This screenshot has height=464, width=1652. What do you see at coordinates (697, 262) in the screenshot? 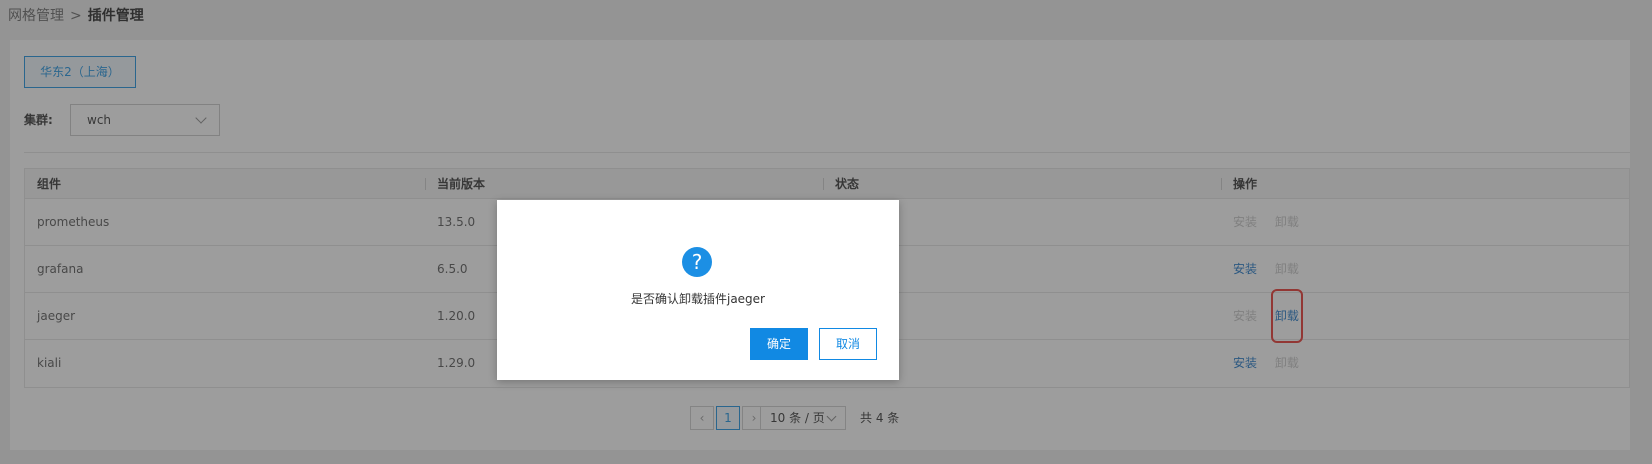
I see `question-icon: ?` at bounding box center [697, 262].